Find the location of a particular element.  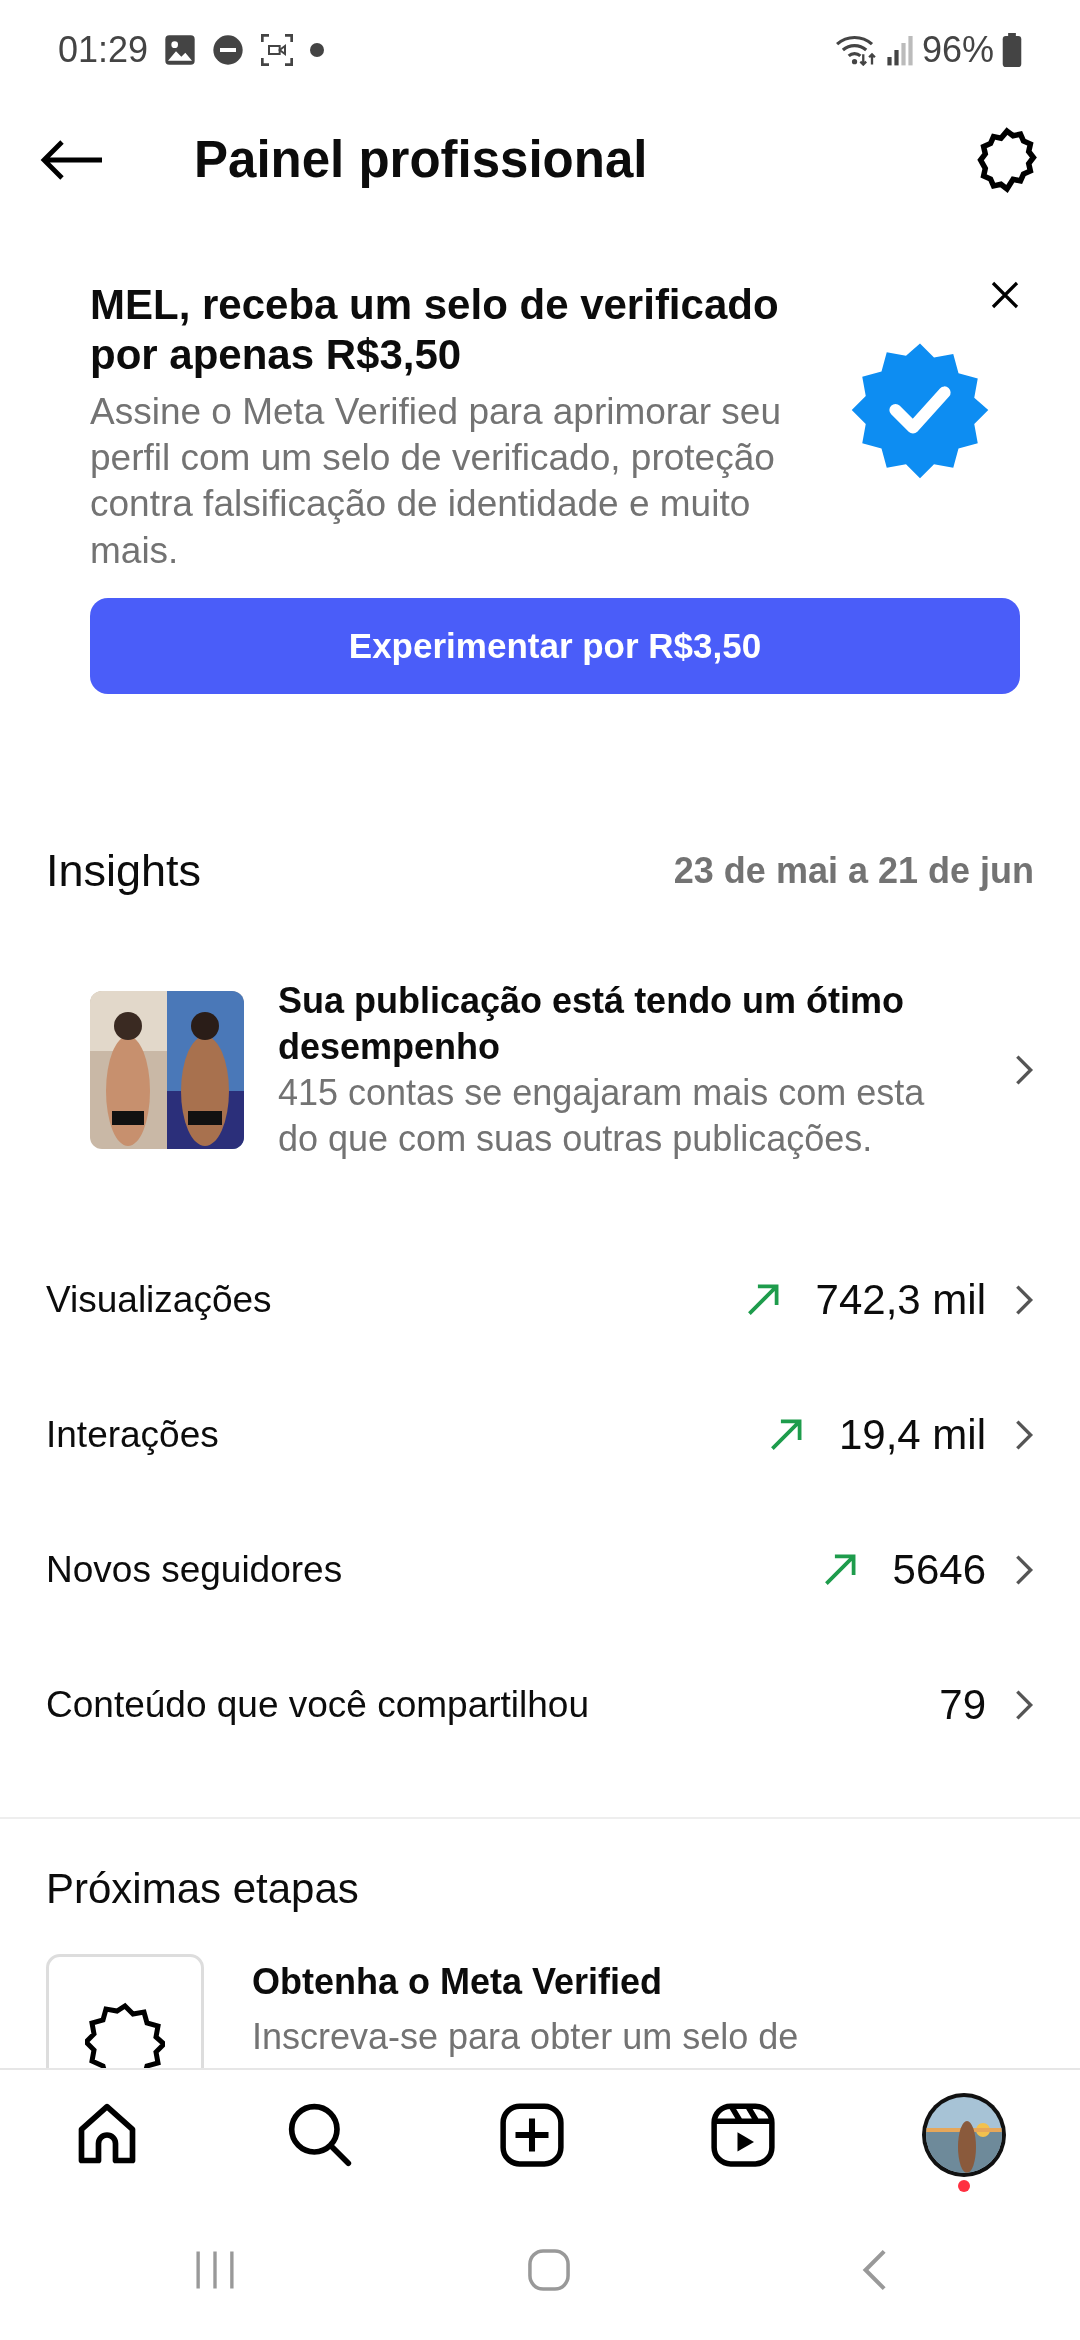

close-button is located at coordinates (1005, 295).